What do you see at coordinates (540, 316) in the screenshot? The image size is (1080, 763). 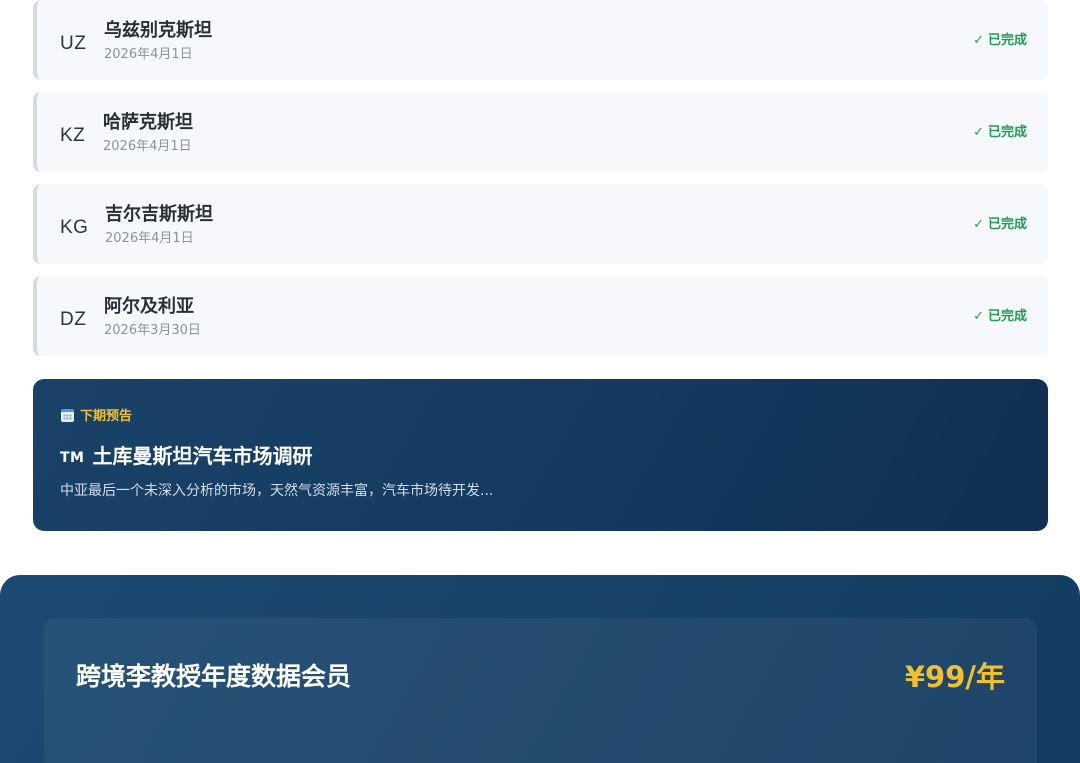 I see `report-item-dz: DZ 阿尔及利亚 2026年3月30日 ✓ 已完成` at bounding box center [540, 316].